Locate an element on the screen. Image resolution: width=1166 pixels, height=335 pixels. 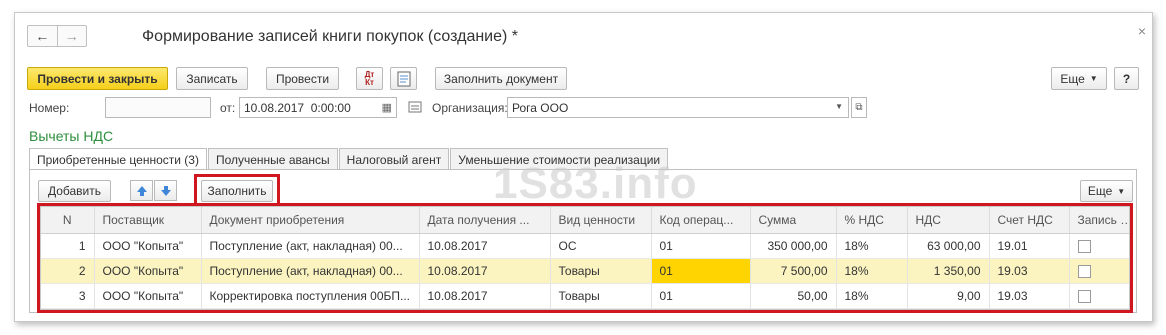
organization-label: Организация: is located at coordinates (470, 108).